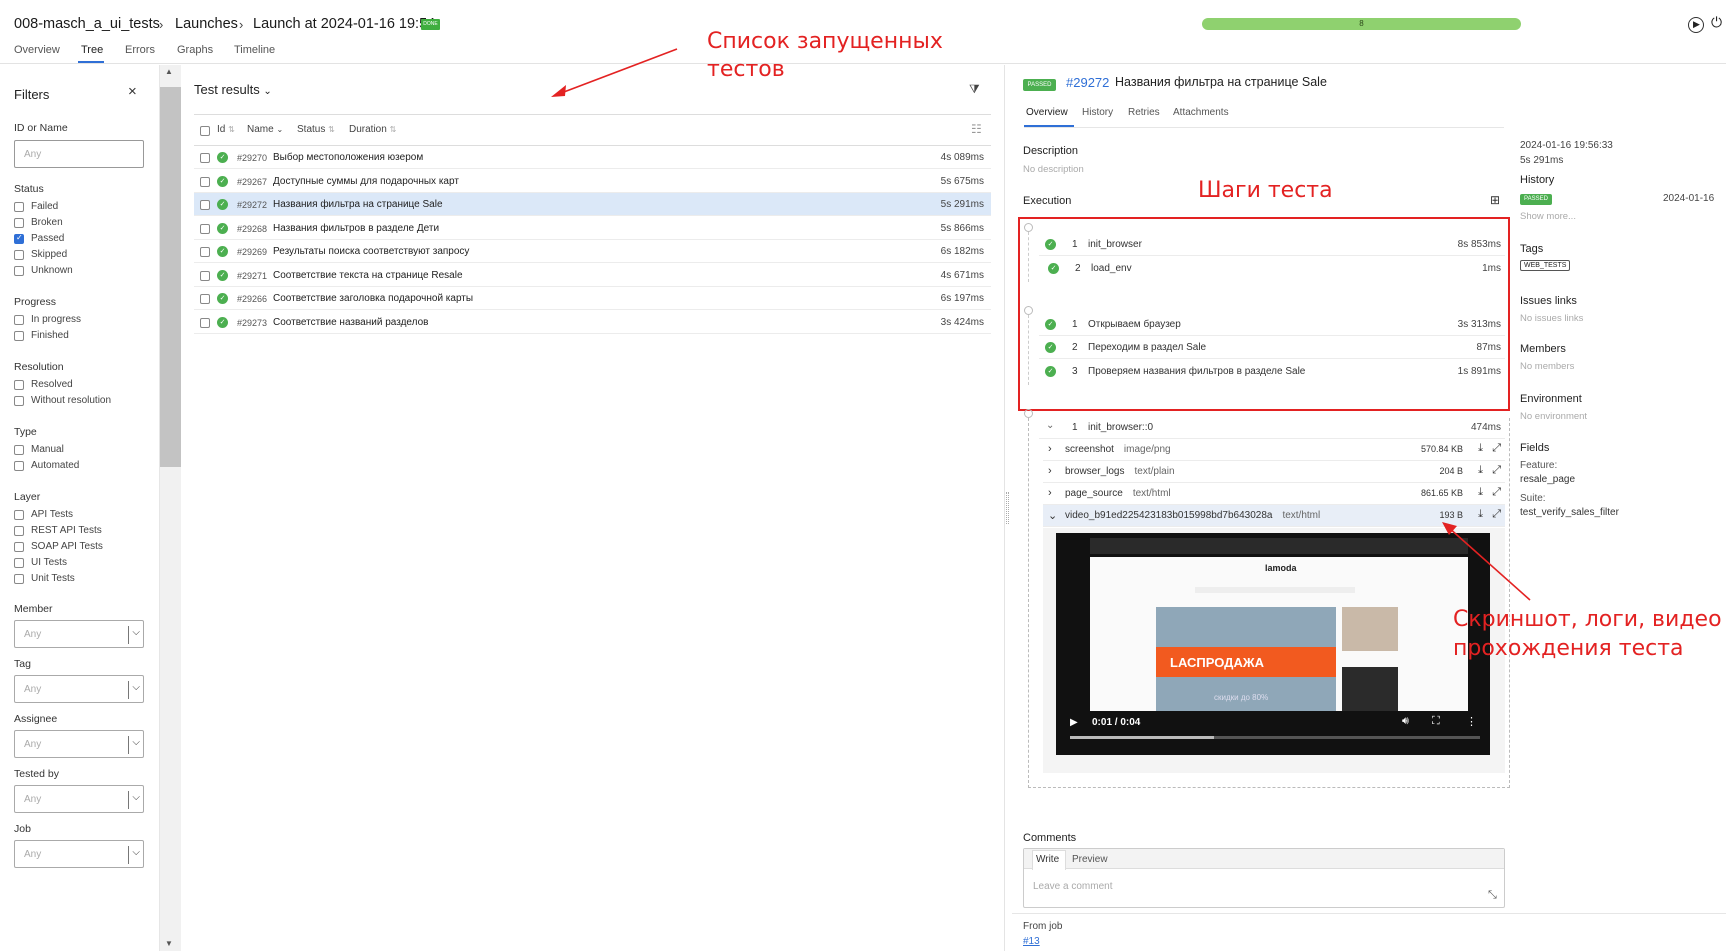  I want to click on arrow-head-tests, so click(558, 91).